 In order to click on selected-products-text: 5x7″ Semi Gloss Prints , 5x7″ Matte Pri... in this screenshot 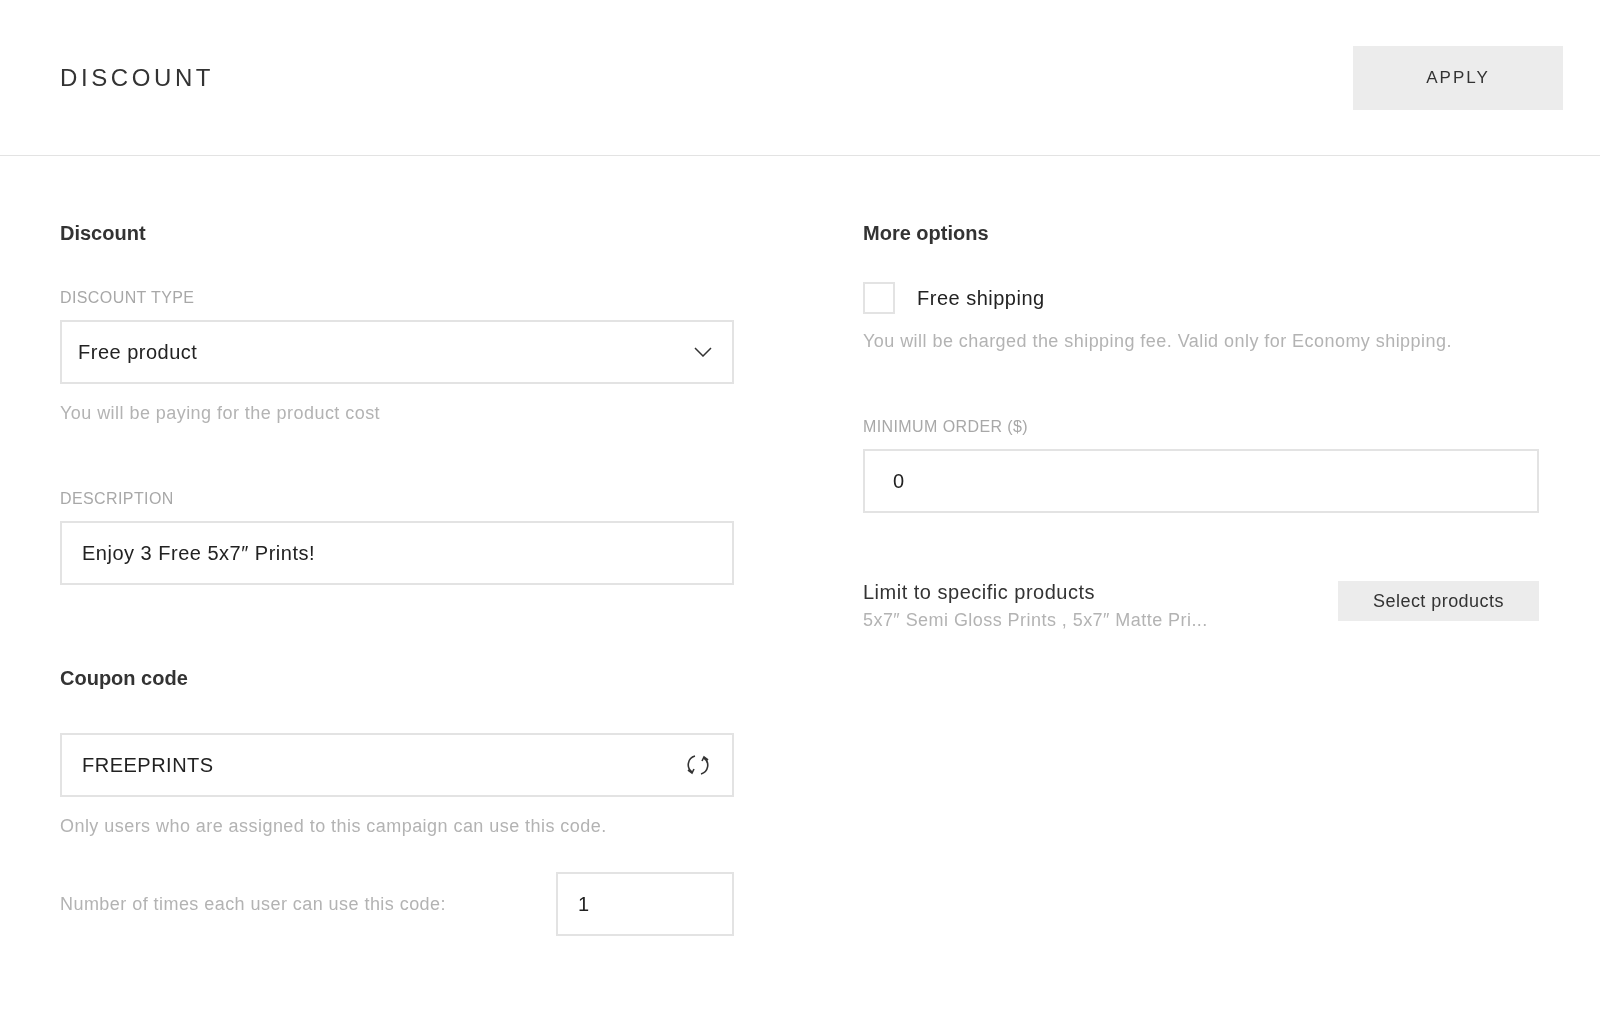, I will do `click(1035, 620)`.